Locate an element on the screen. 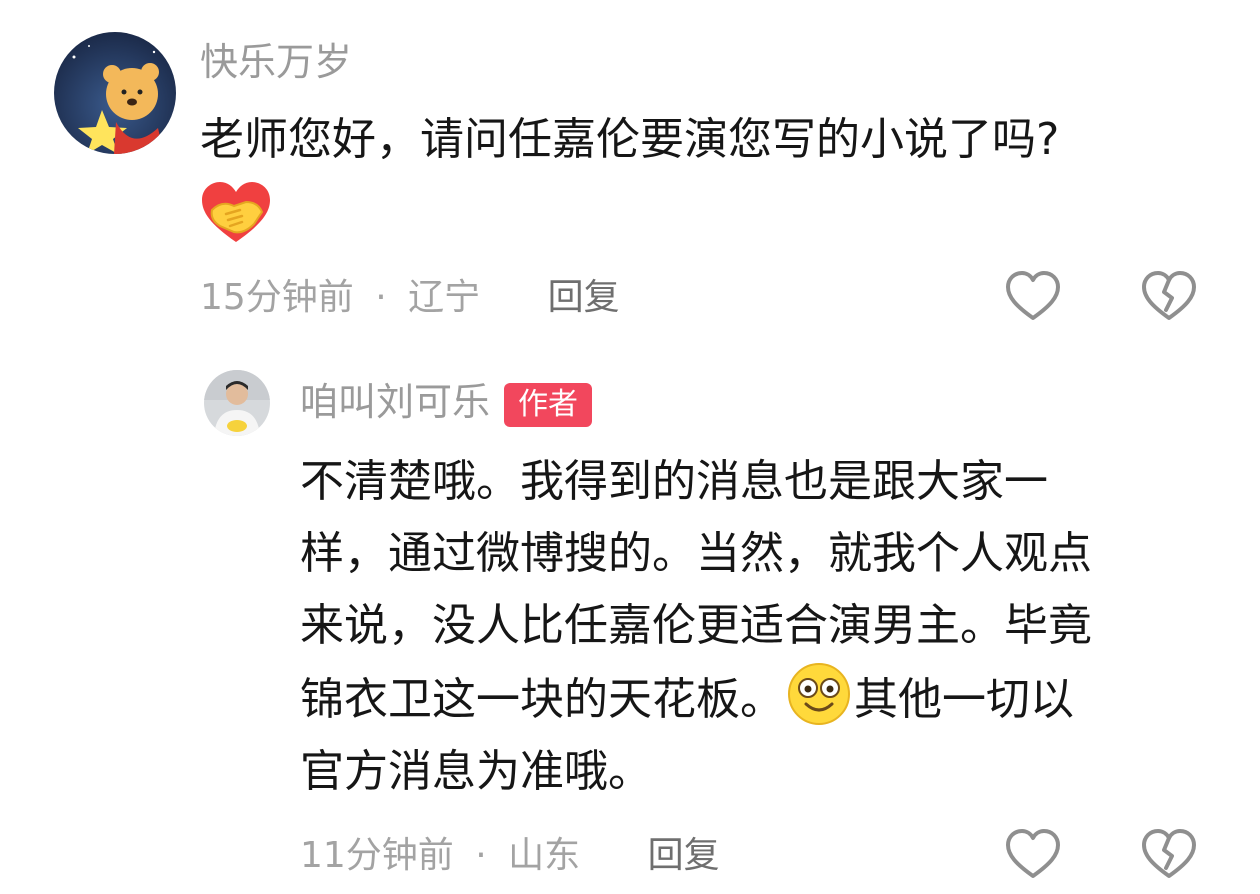 This screenshot has width=1260, height=894. comment-username: 快乐万岁 is located at coordinates (276, 62).